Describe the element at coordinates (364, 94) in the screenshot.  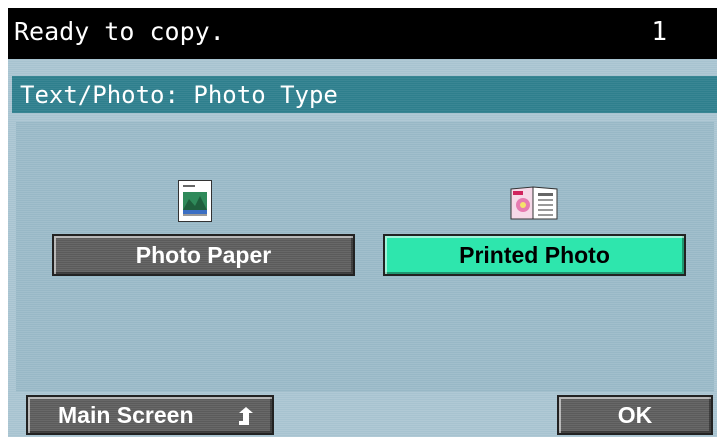
I see `screen-title-bar: Text/Photo: Photo Type` at that location.